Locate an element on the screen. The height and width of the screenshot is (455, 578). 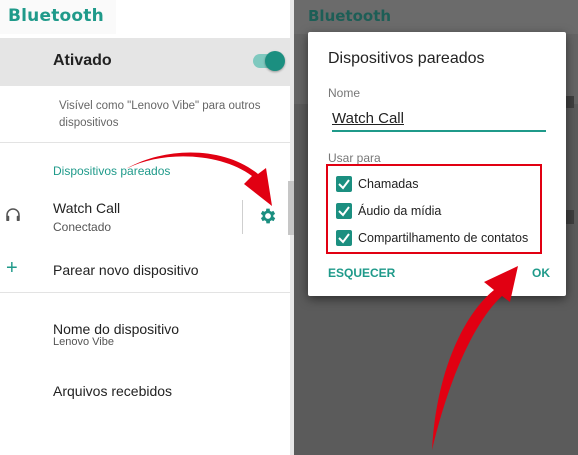
device-name-value: Lenovo Vibe is located at coordinates (83, 342).